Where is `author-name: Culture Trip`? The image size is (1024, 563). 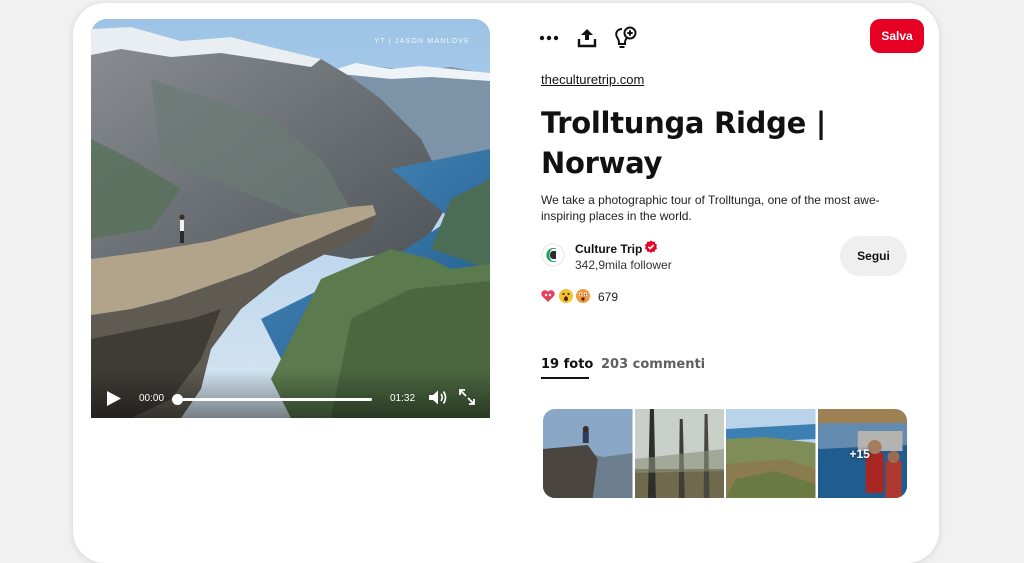 author-name: Culture Trip is located at coordinates (608, 249).